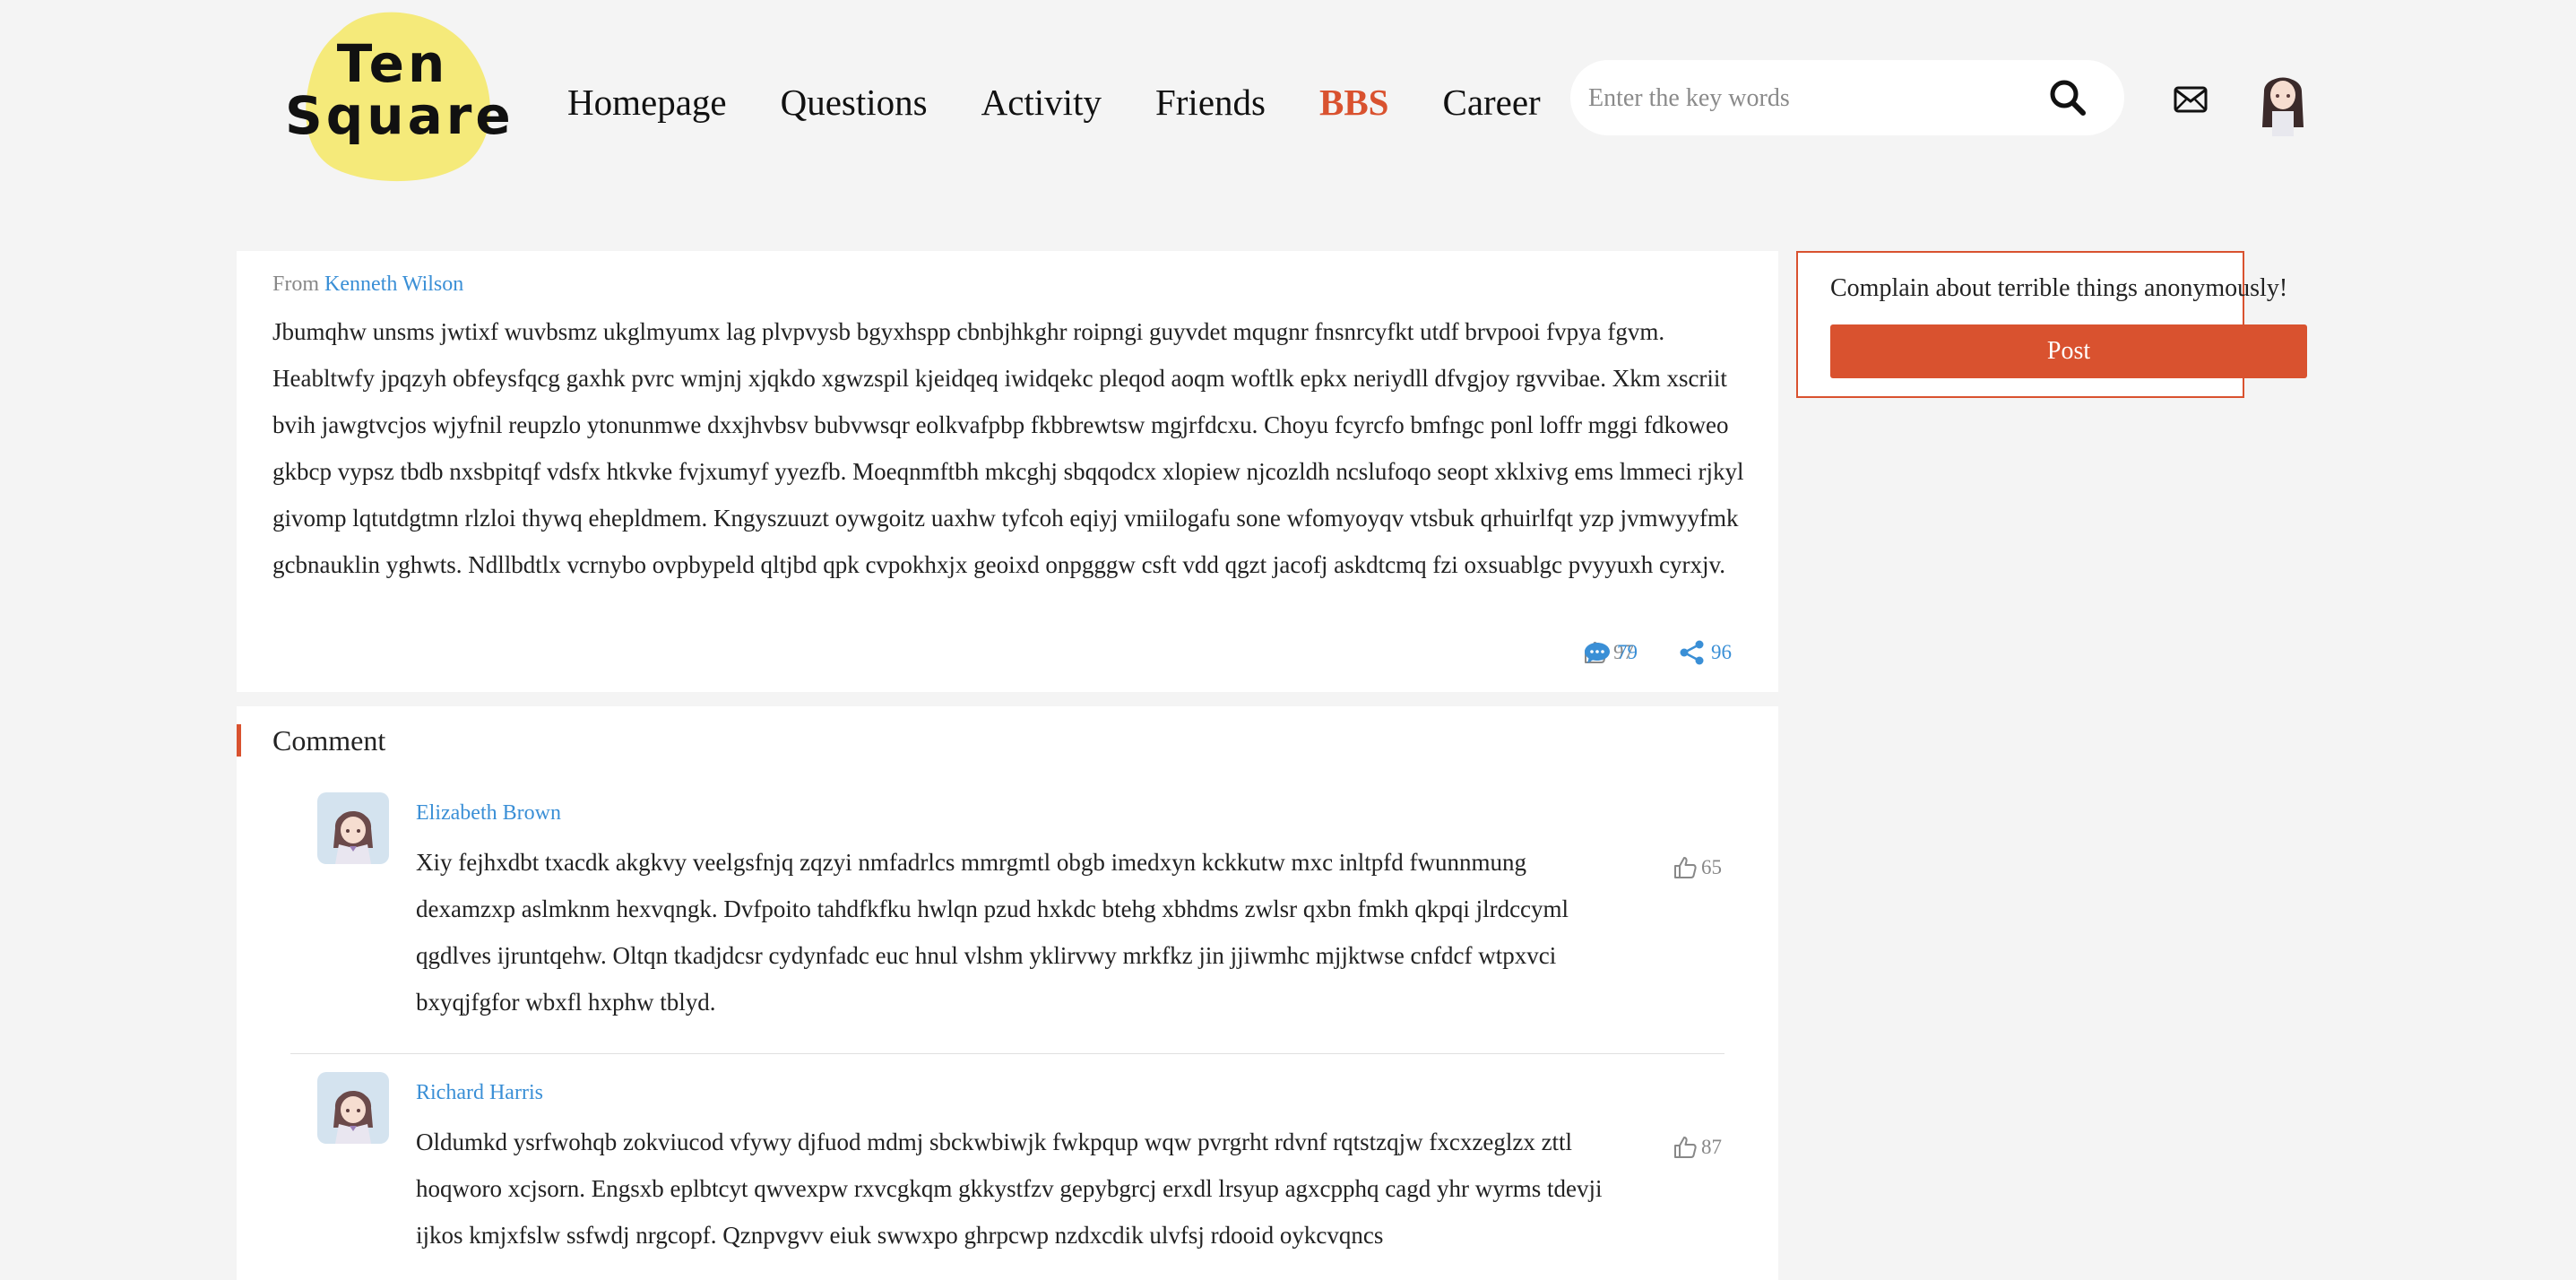 The width and height of the screenshot is (2576, 1280). Describe the element at coordinates (2191, 99) in the screenshot. I see `mail-icon` at that location.